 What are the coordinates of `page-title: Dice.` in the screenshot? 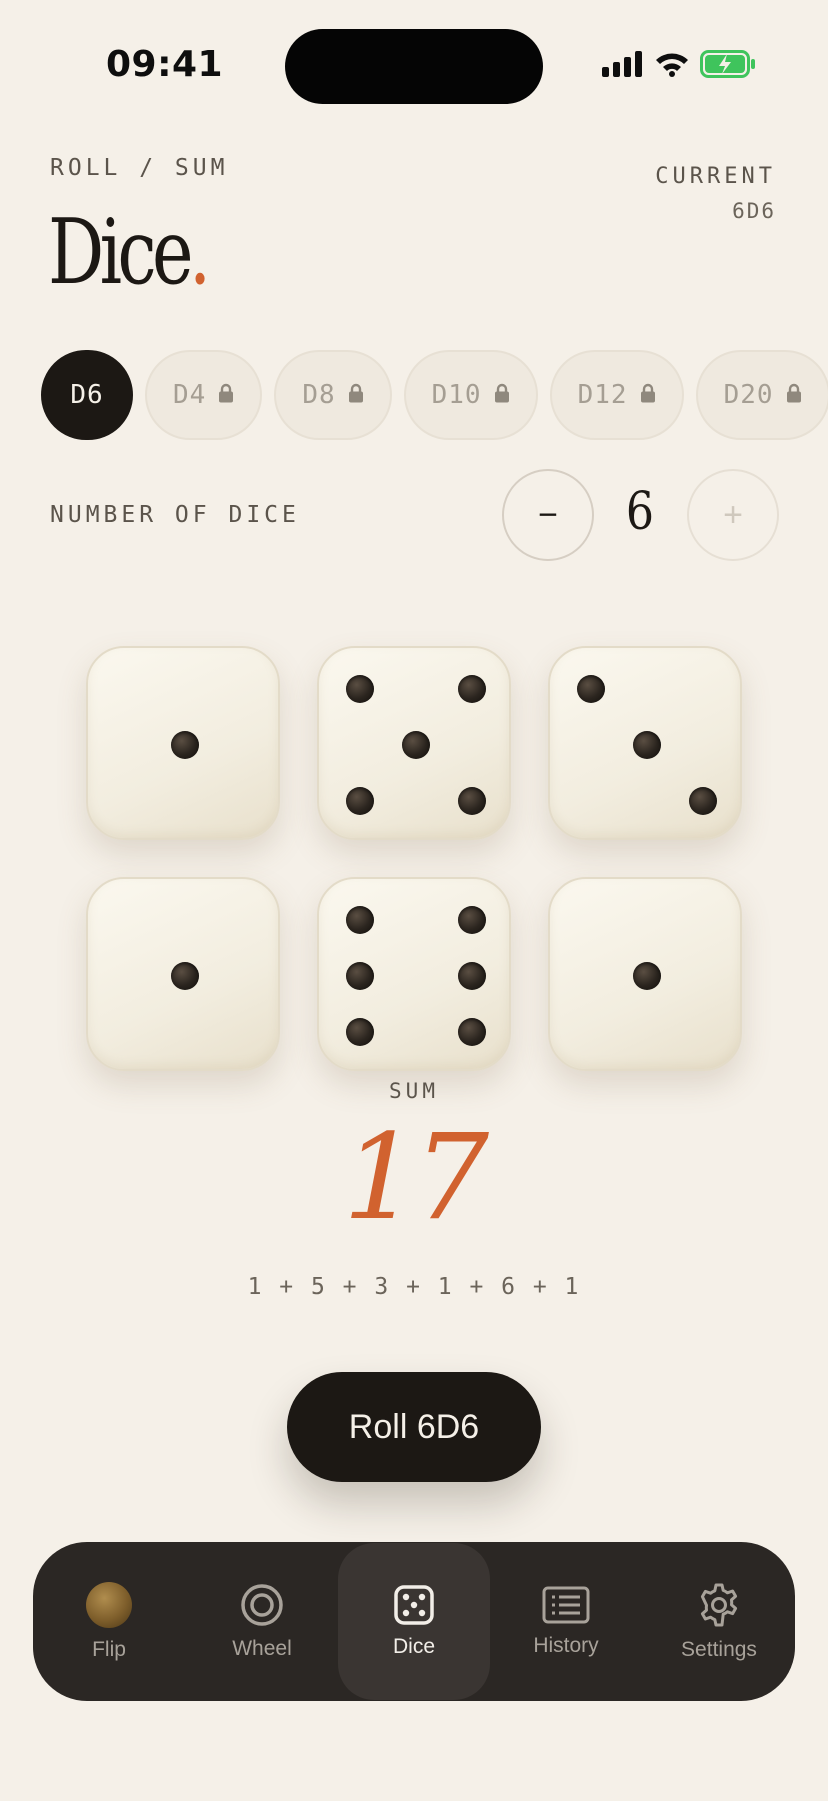 It's located at (129, 252).